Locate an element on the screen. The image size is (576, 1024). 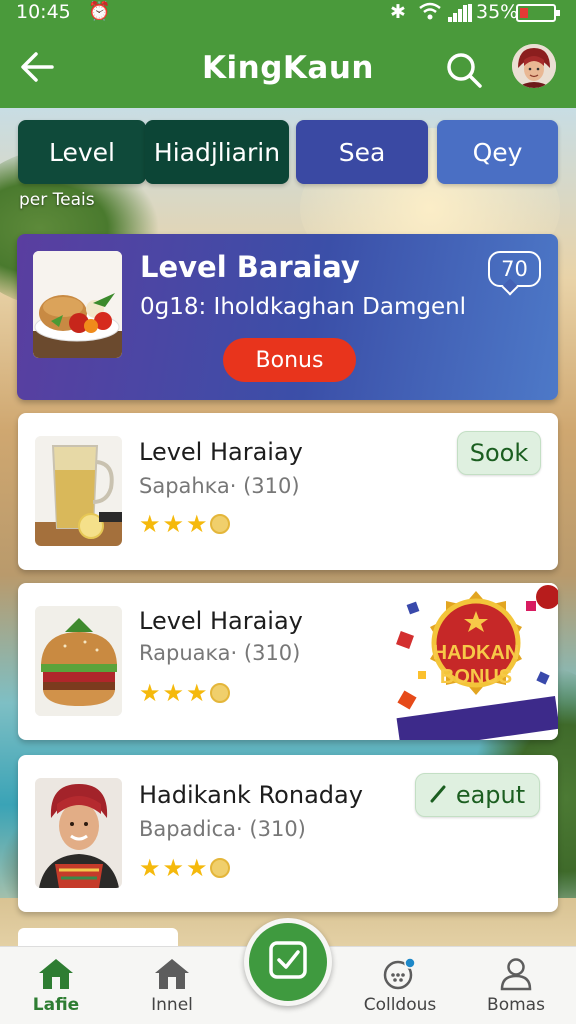
sook-button: Sook is located at coordinates (499, 453).